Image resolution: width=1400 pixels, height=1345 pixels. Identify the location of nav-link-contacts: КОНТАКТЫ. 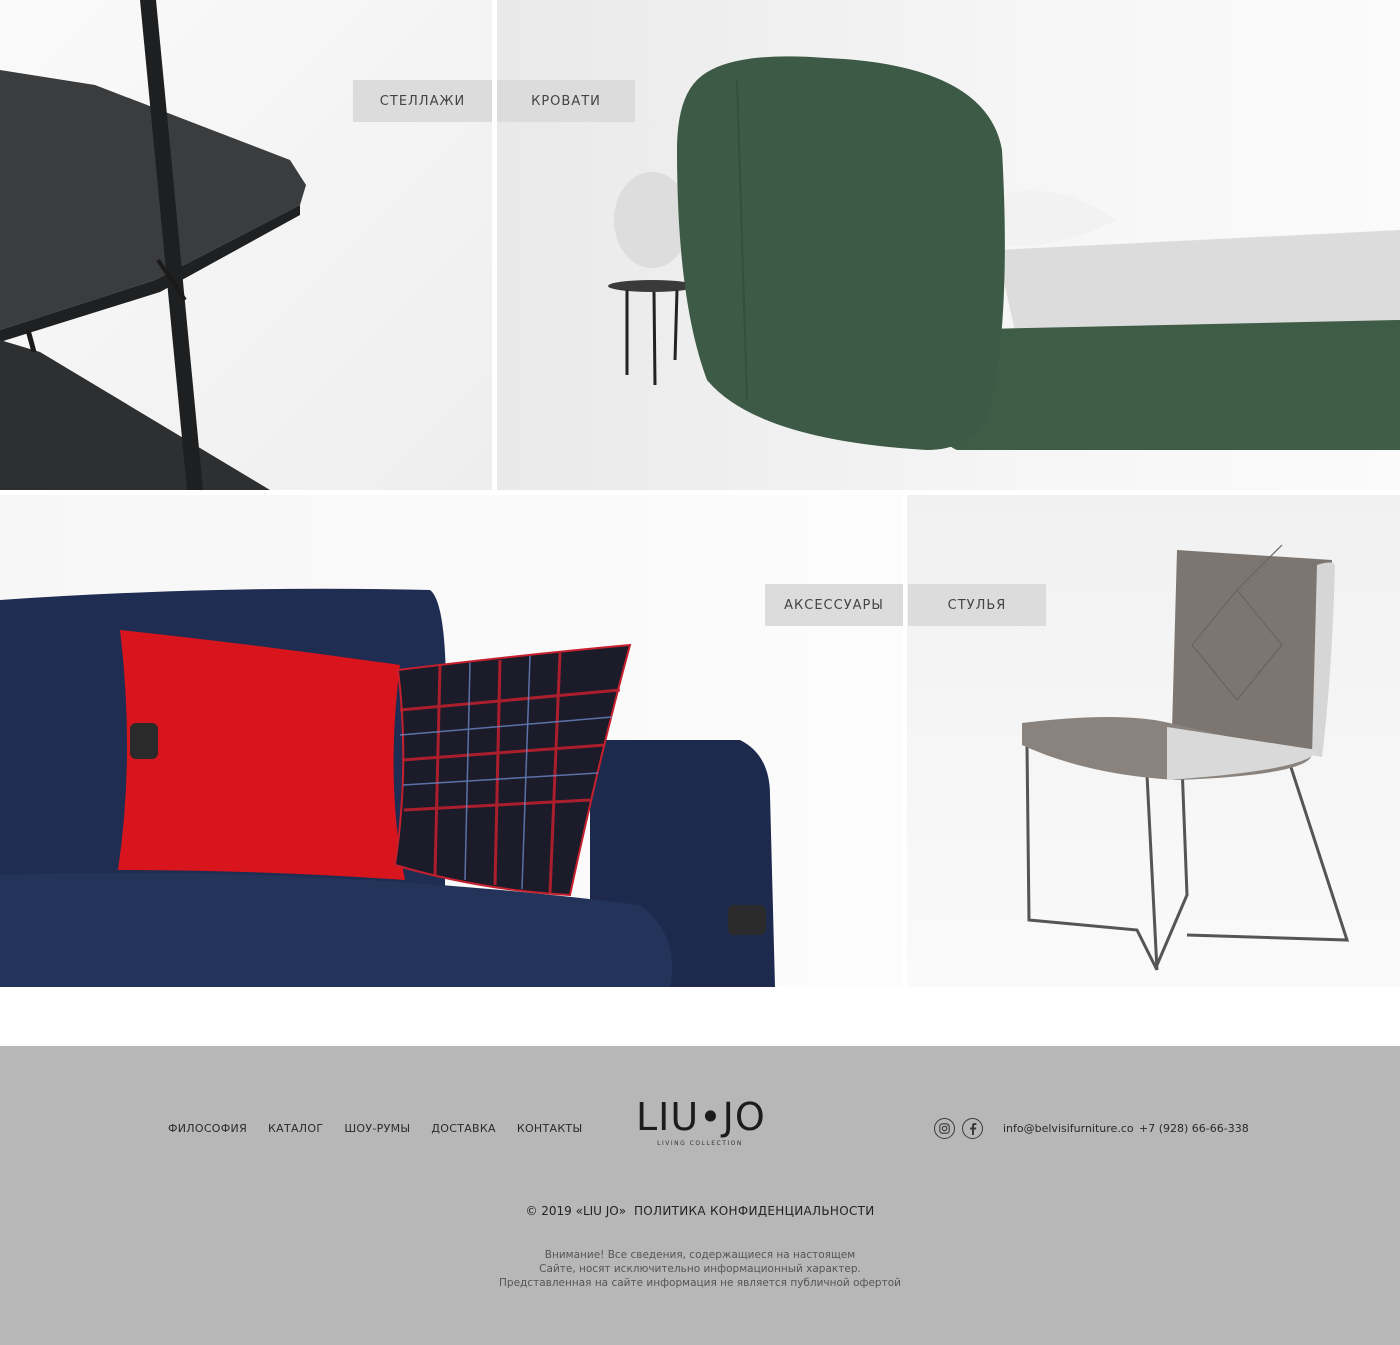
(550, 1128).